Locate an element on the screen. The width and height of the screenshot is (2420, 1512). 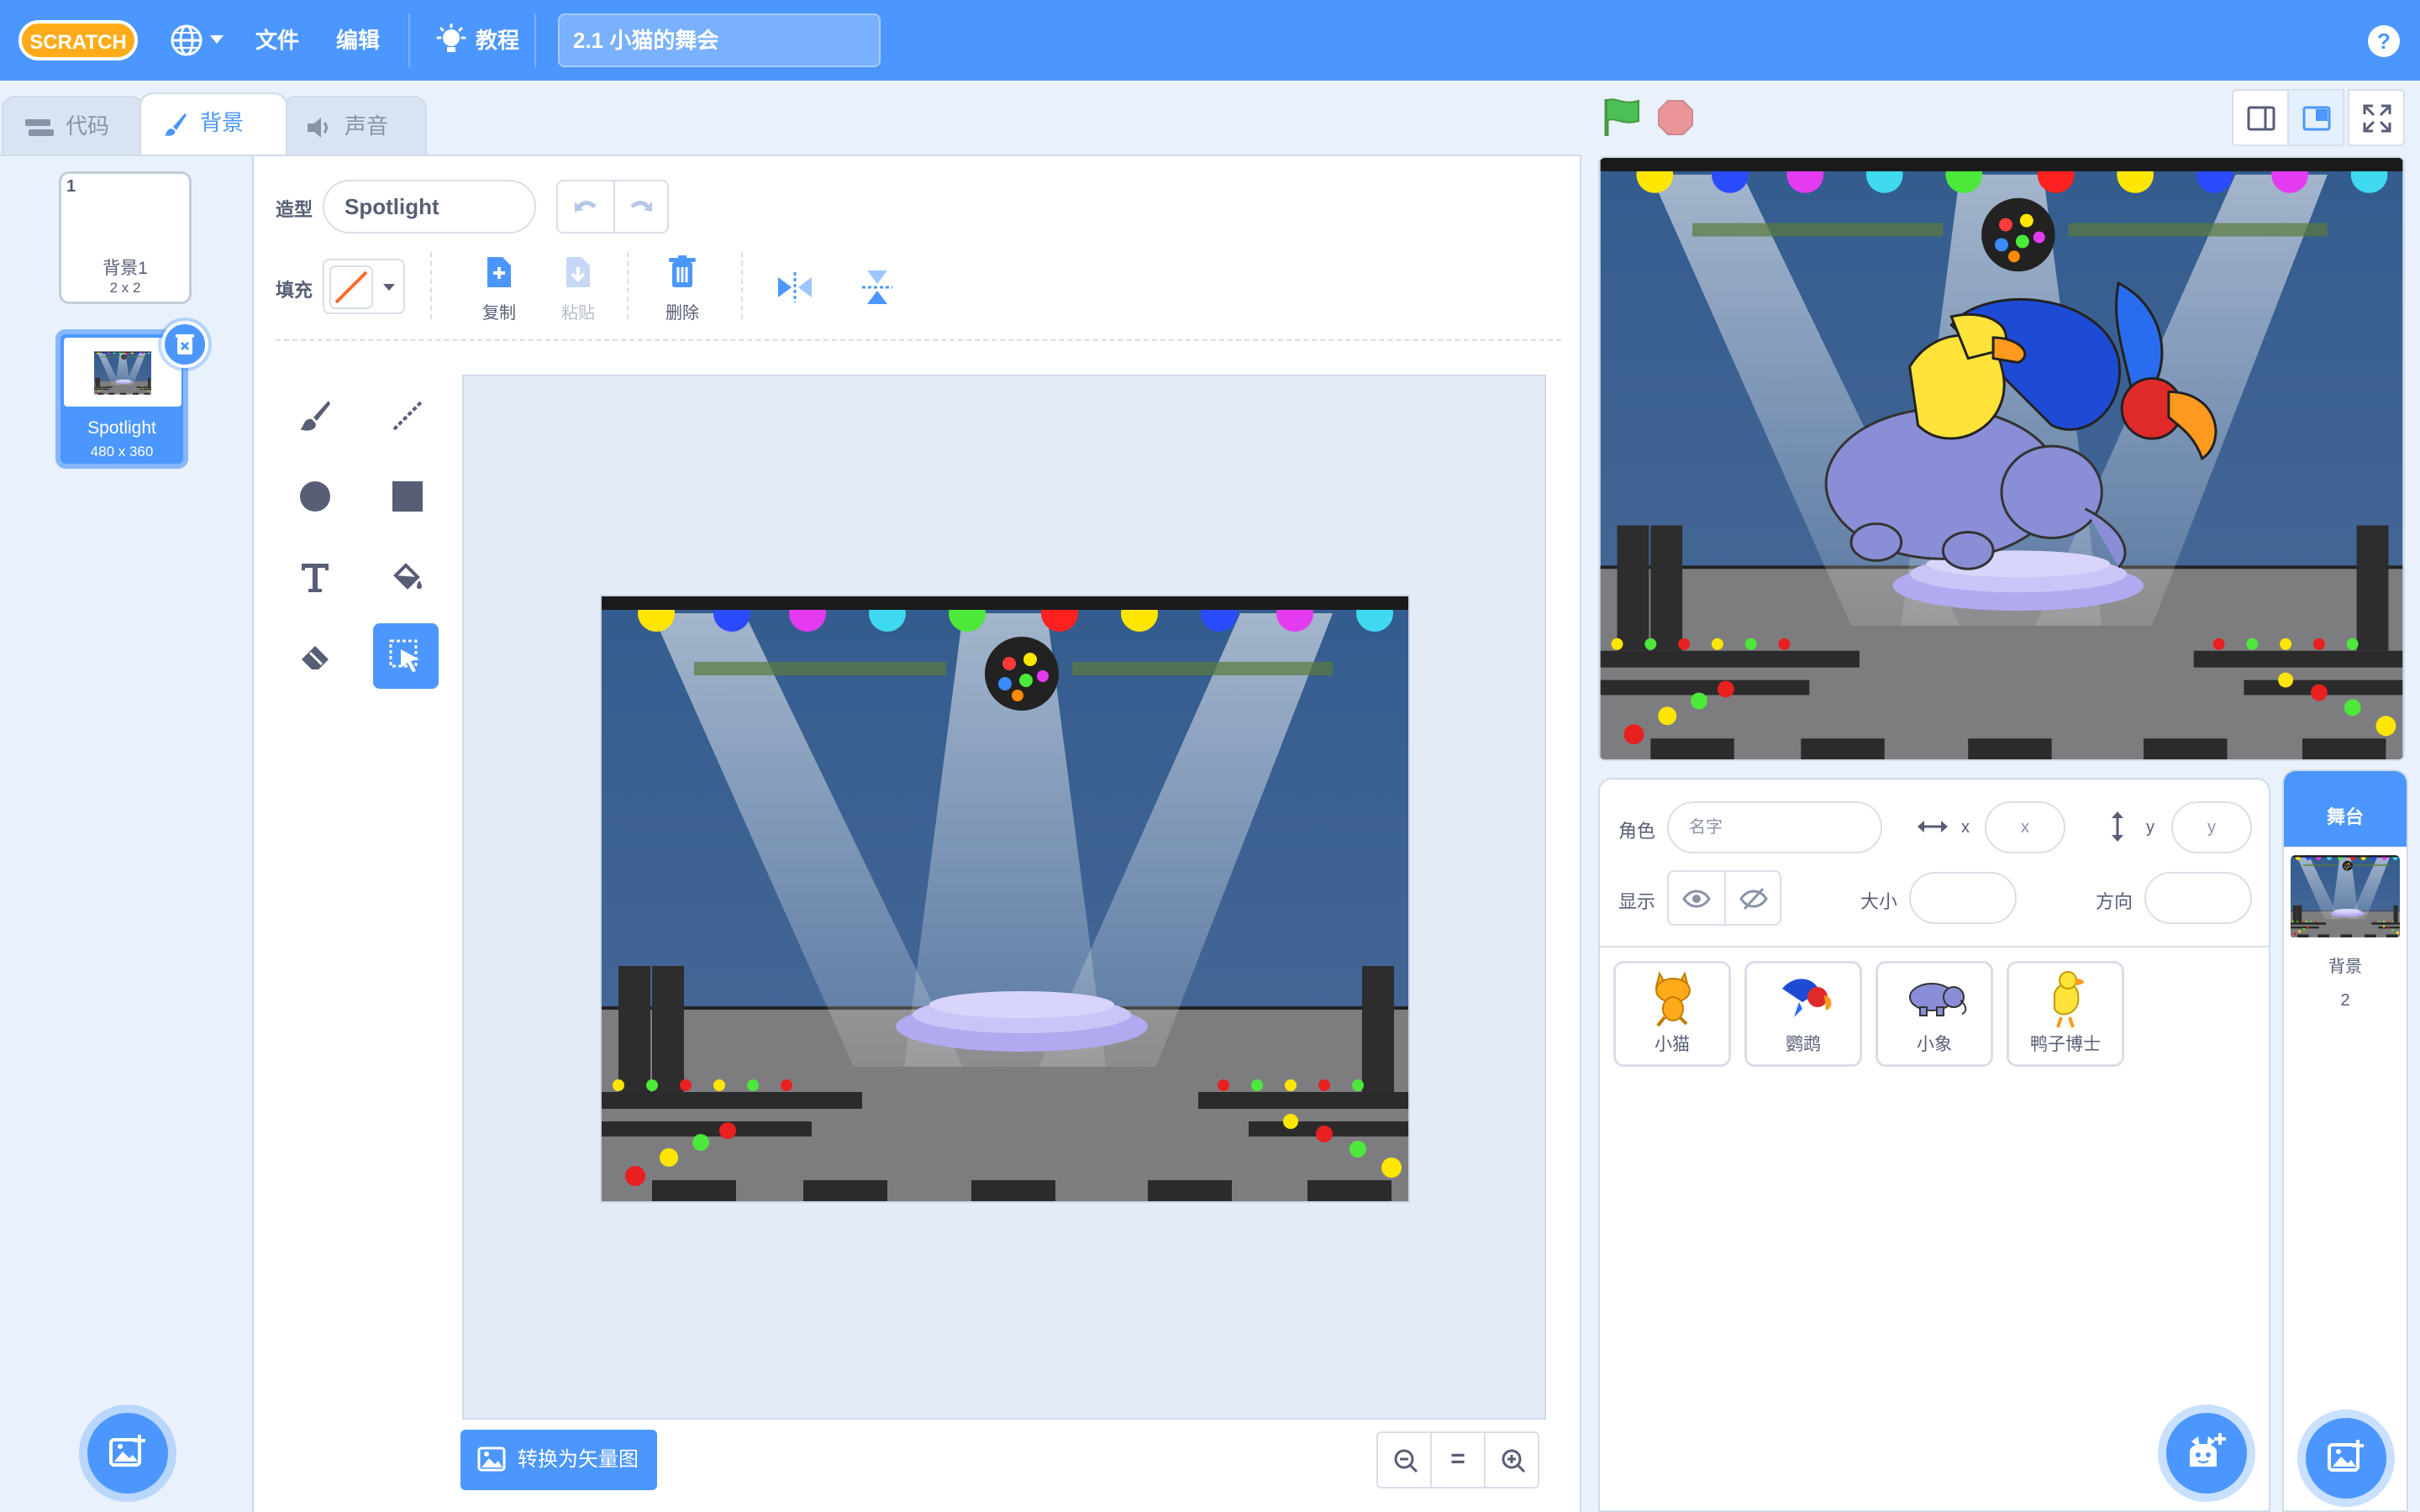
zoom-in-button is located at coordinates (1511, 1459).